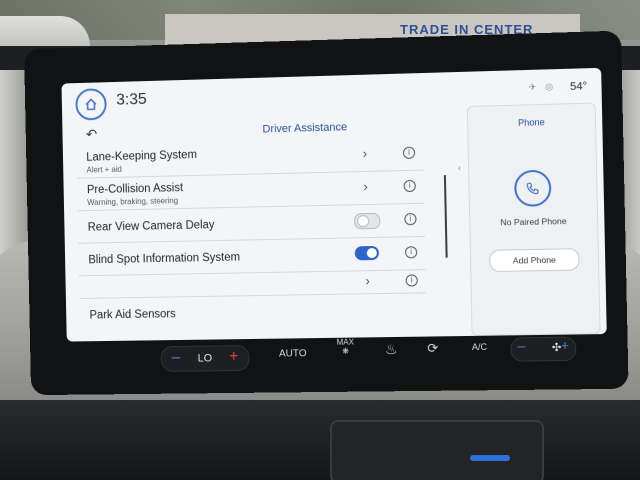  Describe the element at coordinates (132, 315) in the screenshot. I see `row-label: Park Aid Sensors` at that location.